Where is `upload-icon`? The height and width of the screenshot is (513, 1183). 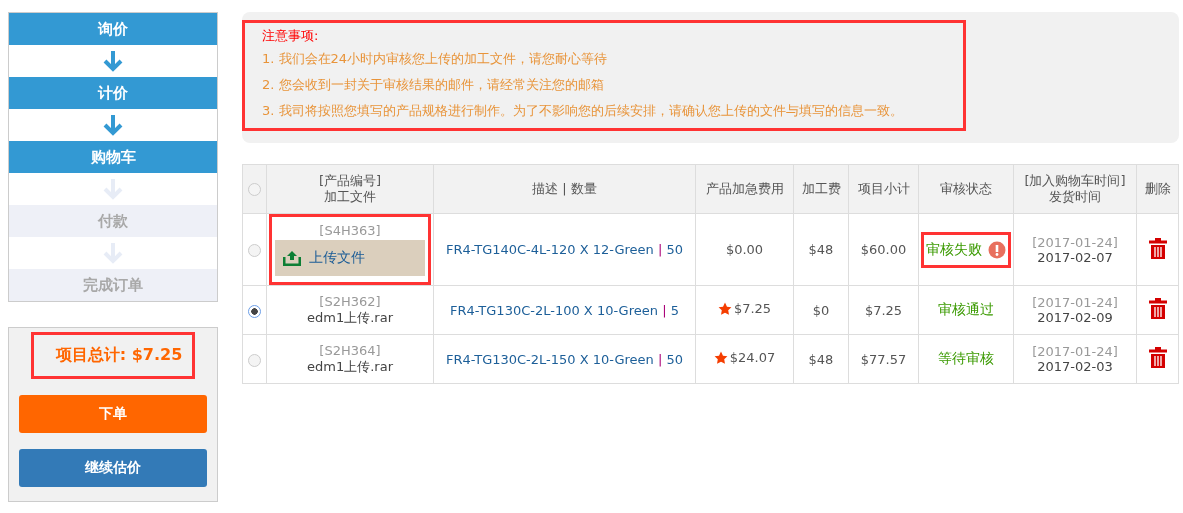
upload-icon is located at coordinates (292, 258).